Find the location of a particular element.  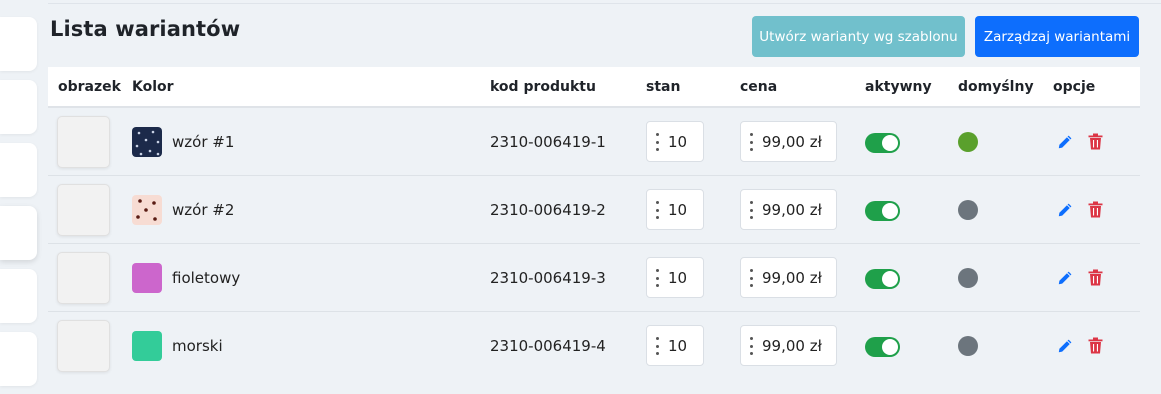

column-header-code: kod produktu is located at coordinates (543, 87).